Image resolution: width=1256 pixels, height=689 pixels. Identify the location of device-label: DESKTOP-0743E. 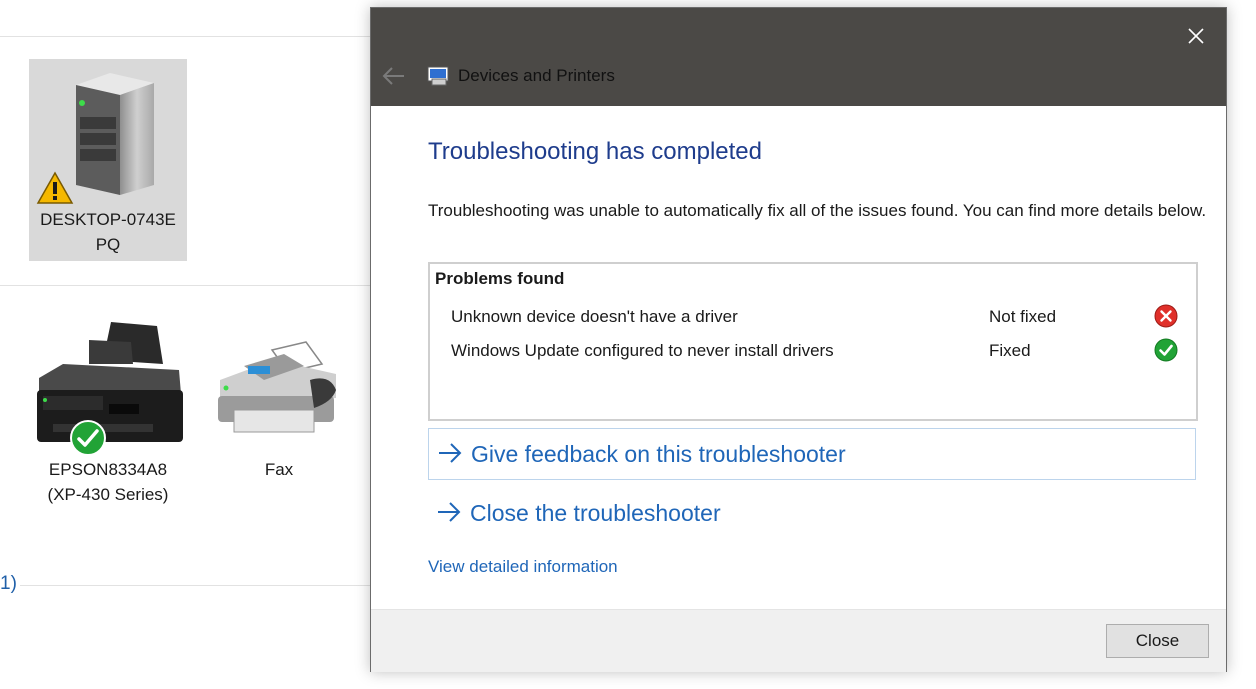
(108, 219).